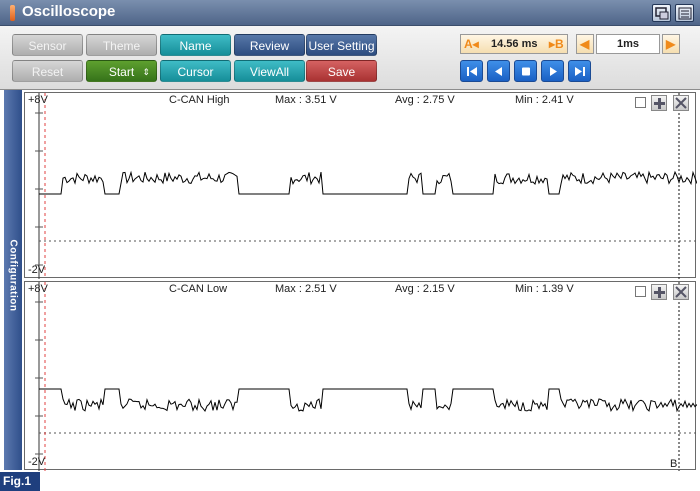 Image resolution: width=700 pixels, height=491 pixels. I want to click on cursor-delta-value: 14.56 ms, so click(514, 44).